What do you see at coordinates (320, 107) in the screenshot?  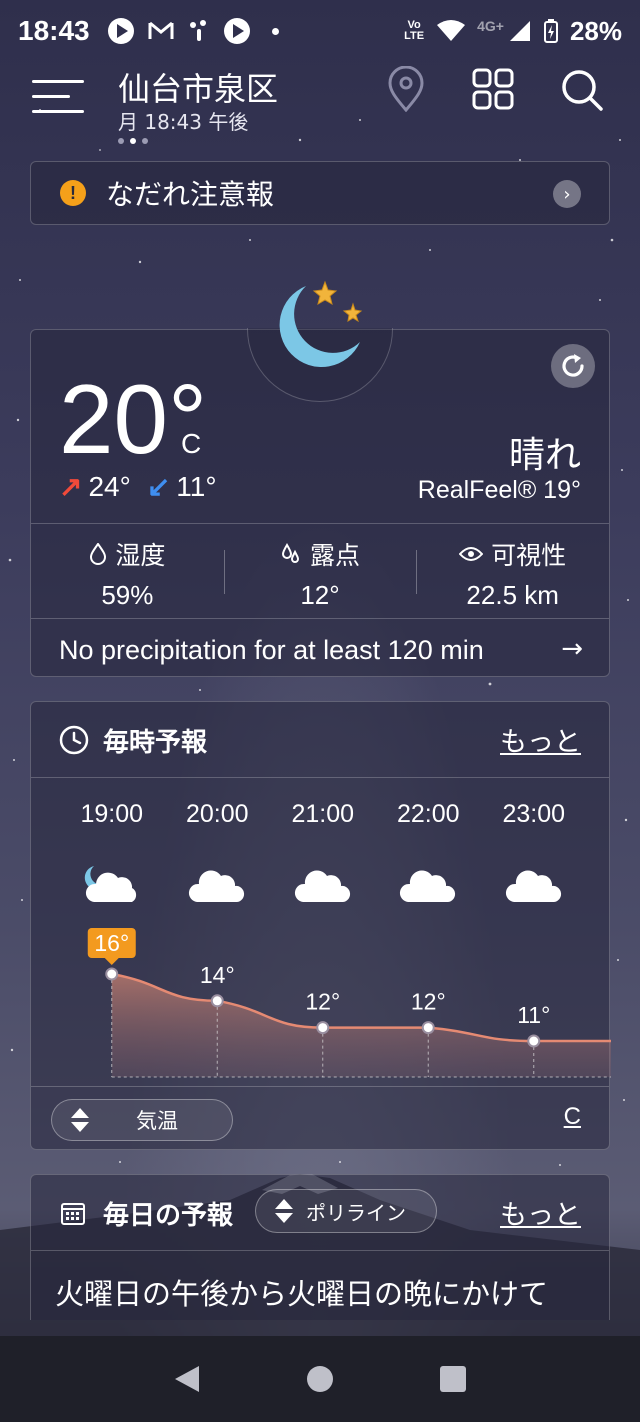 I see `app-header: 仙台市泉区 月 18:43 午後` at bounding box center [320, 107].